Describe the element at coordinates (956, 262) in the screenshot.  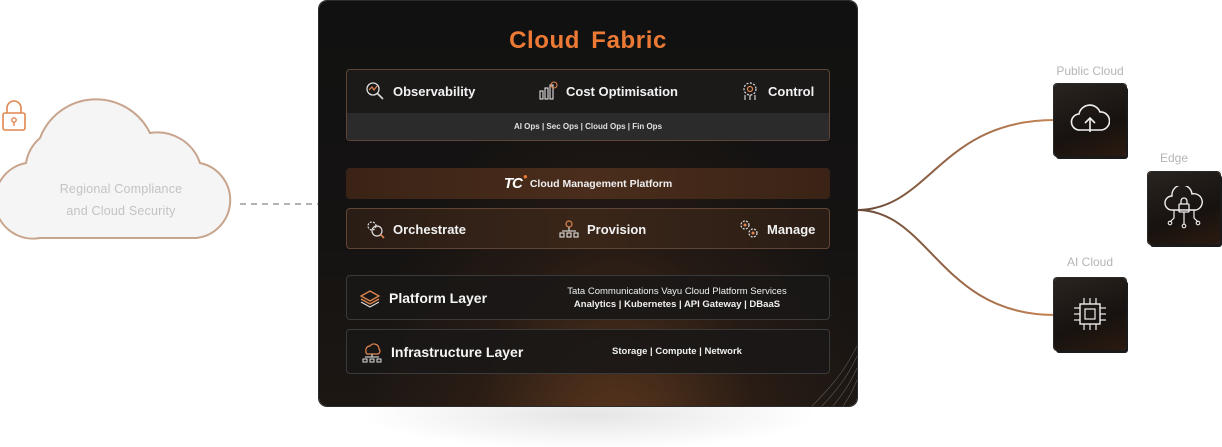
I see `ai-cloud-connector` at that location.